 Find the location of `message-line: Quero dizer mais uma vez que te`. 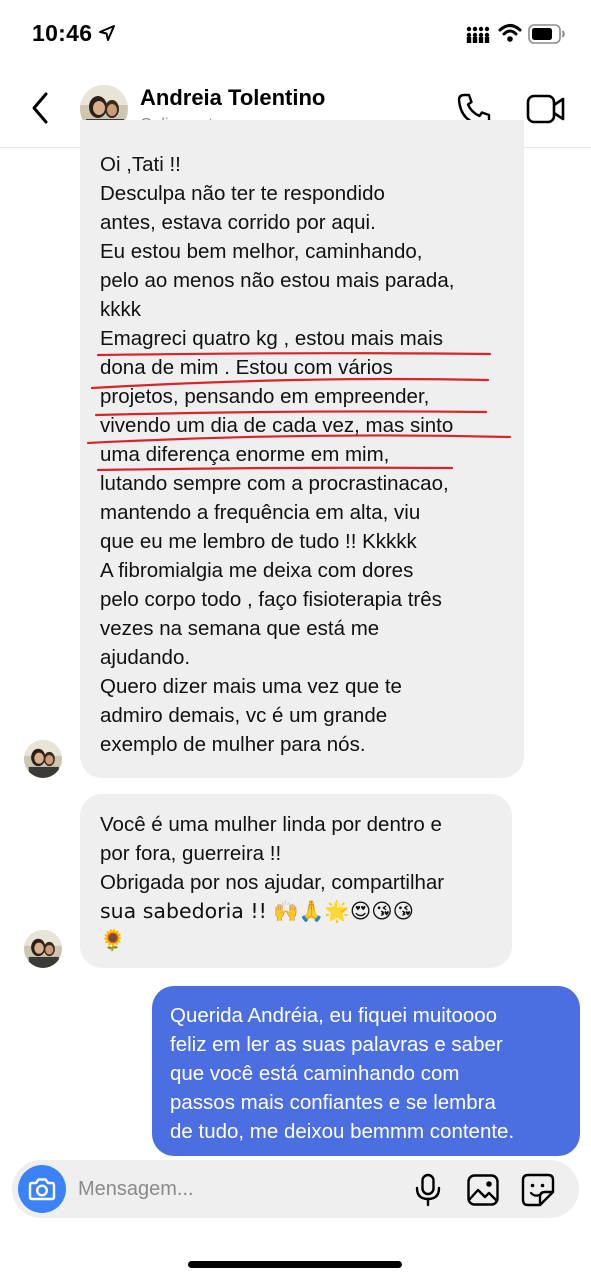

message-line: Quero dizer mais uma vez que te is located at coordinates (251, 686).